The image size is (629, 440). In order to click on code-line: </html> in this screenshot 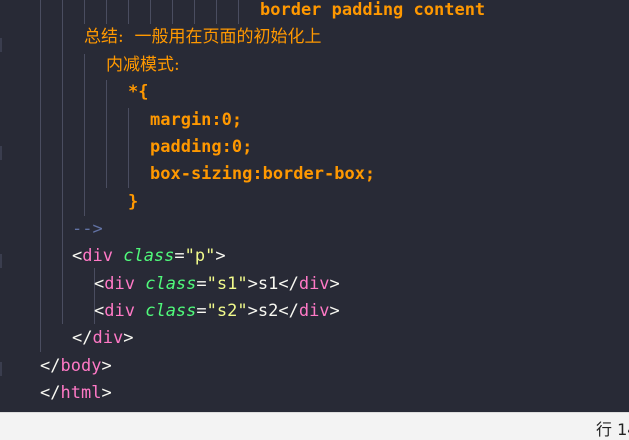, I will do `click(76, 393)`.